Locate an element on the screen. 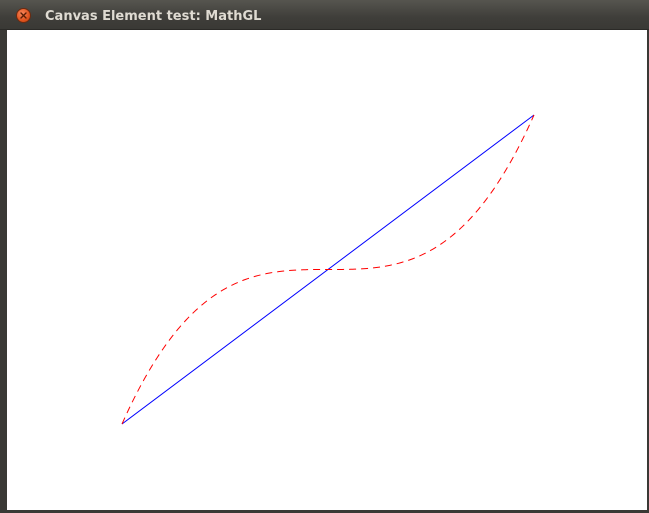  close-button is located at coordinates (23, 15).